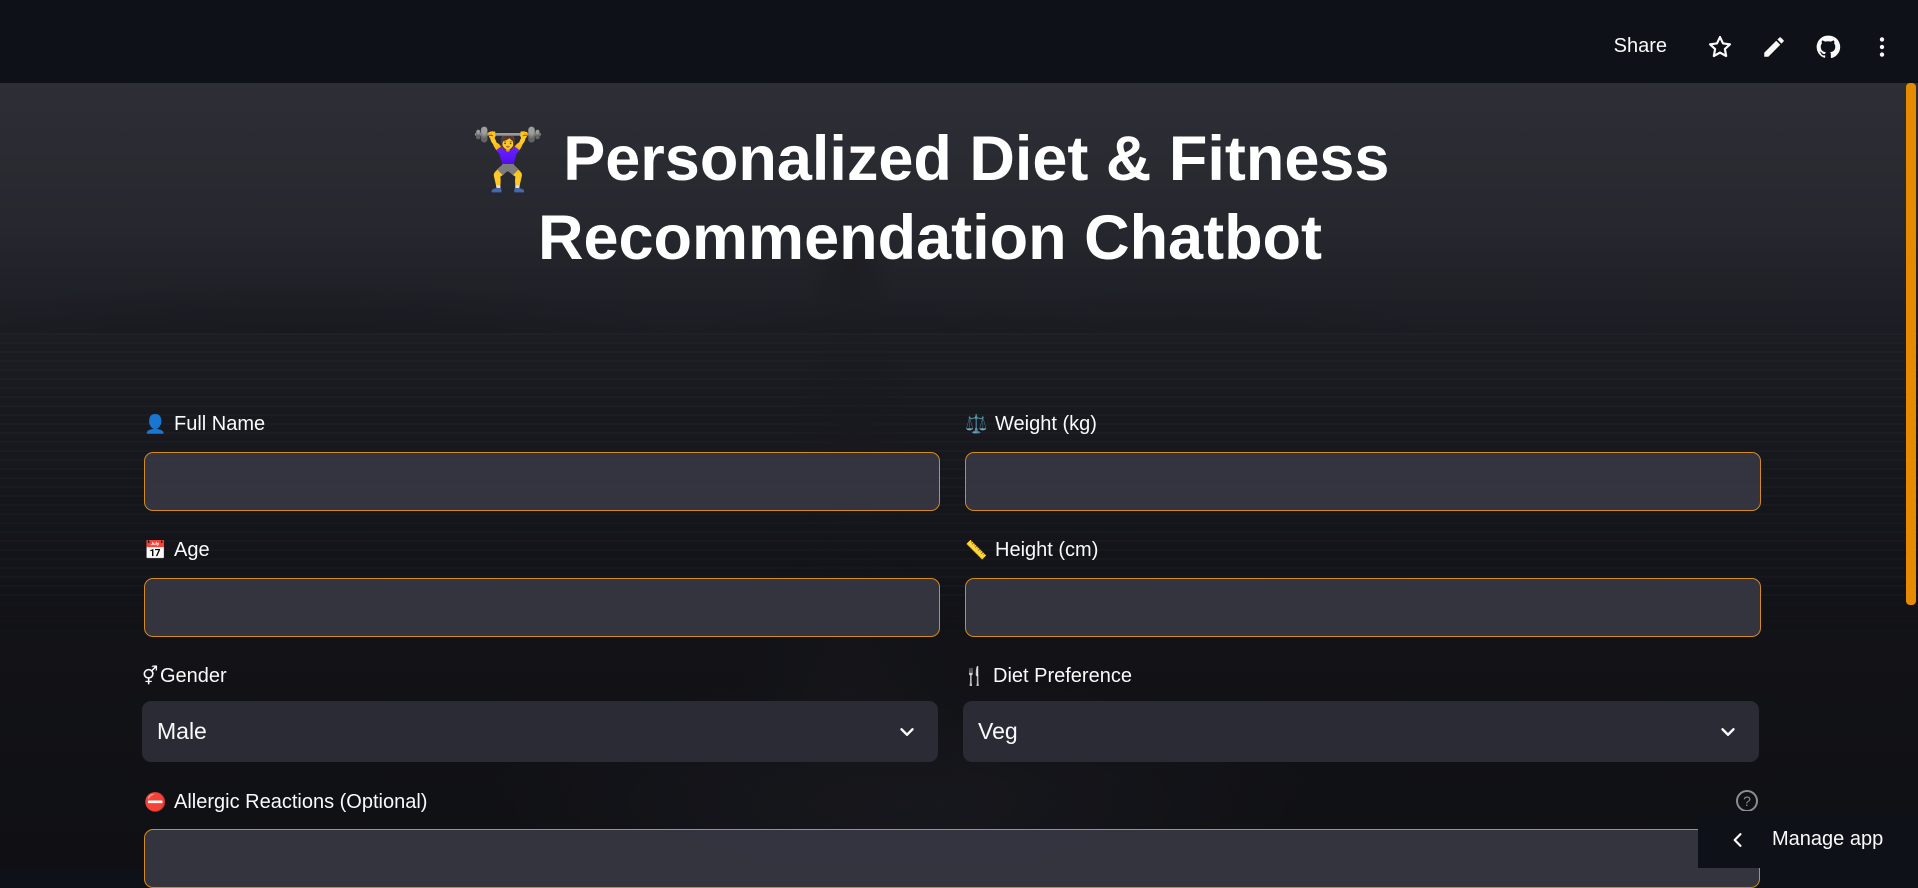 Image resolution: width=1918 pixels, height=888 pixels. I want to click on ruler-icon: 📏, so click(976, 549).